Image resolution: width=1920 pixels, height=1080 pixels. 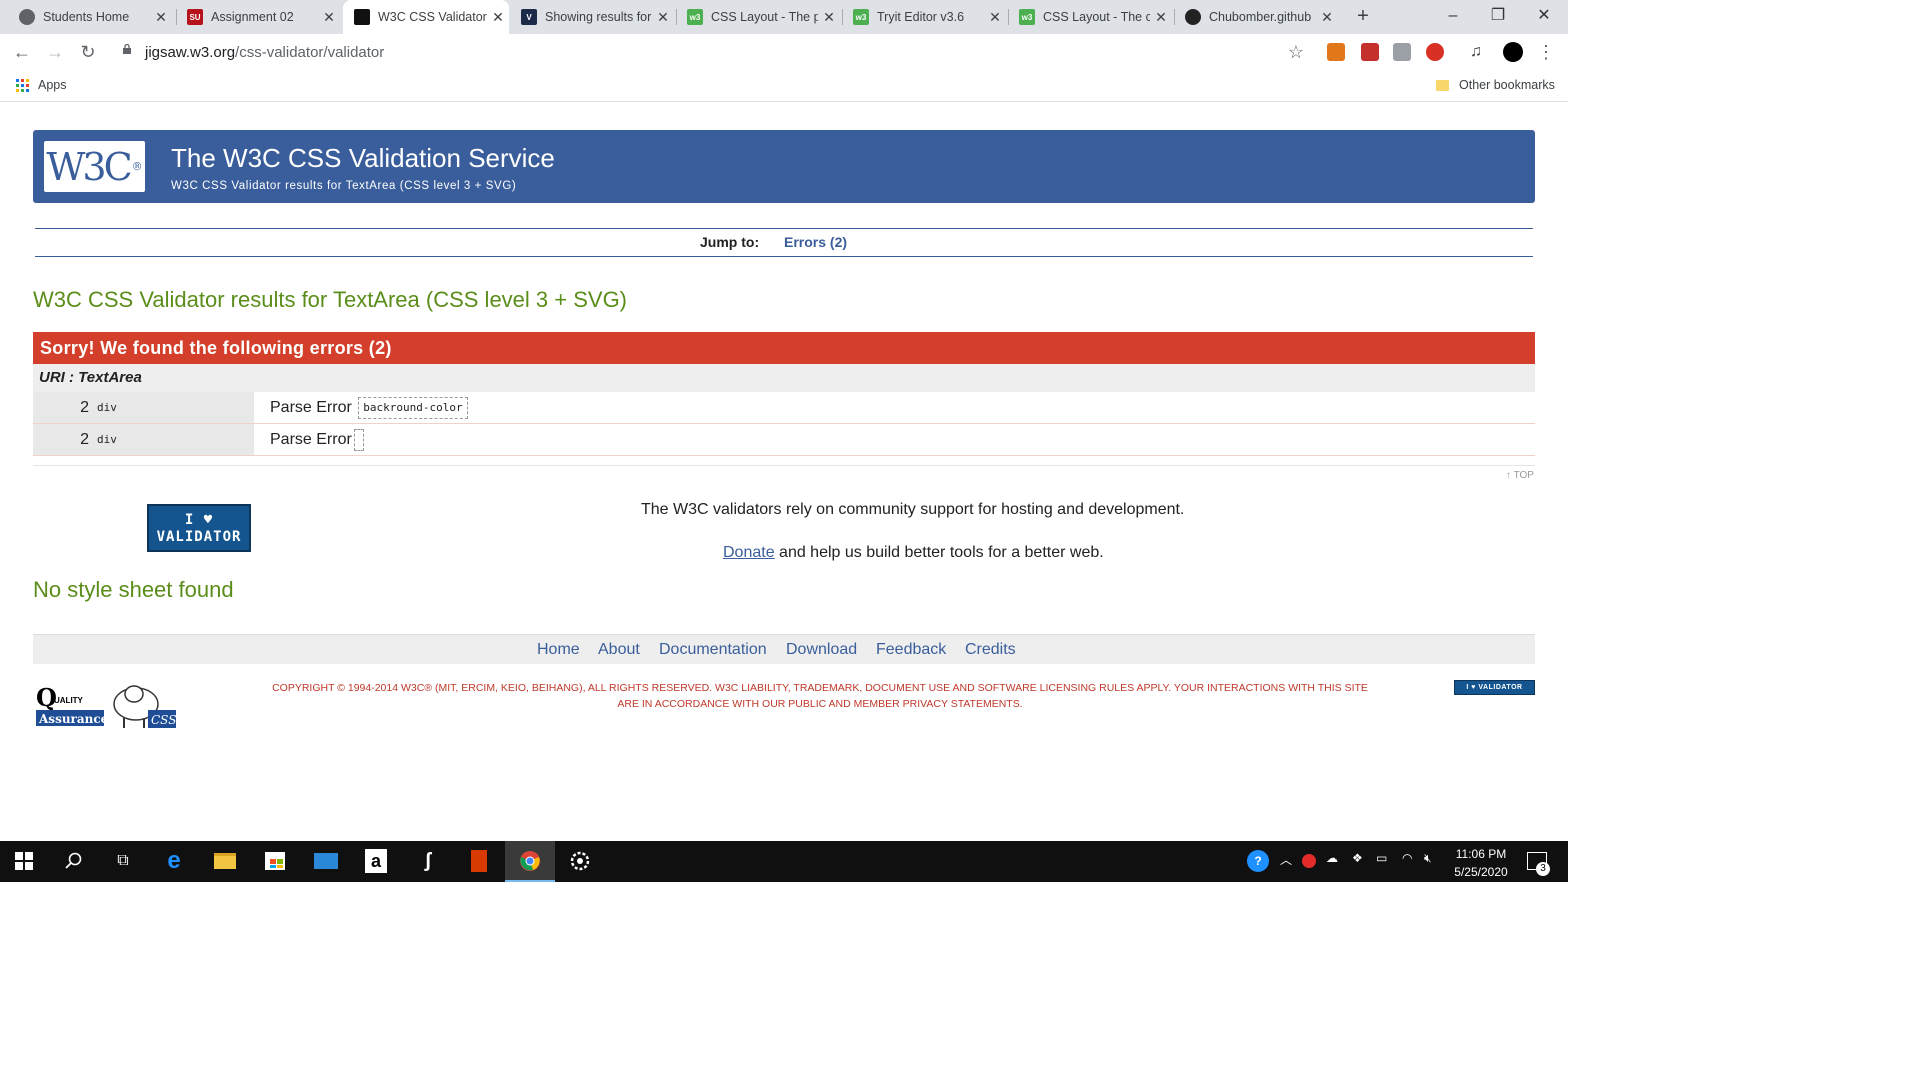 I want to click on ublock-extension-icon, so click(x=1370, y=52).